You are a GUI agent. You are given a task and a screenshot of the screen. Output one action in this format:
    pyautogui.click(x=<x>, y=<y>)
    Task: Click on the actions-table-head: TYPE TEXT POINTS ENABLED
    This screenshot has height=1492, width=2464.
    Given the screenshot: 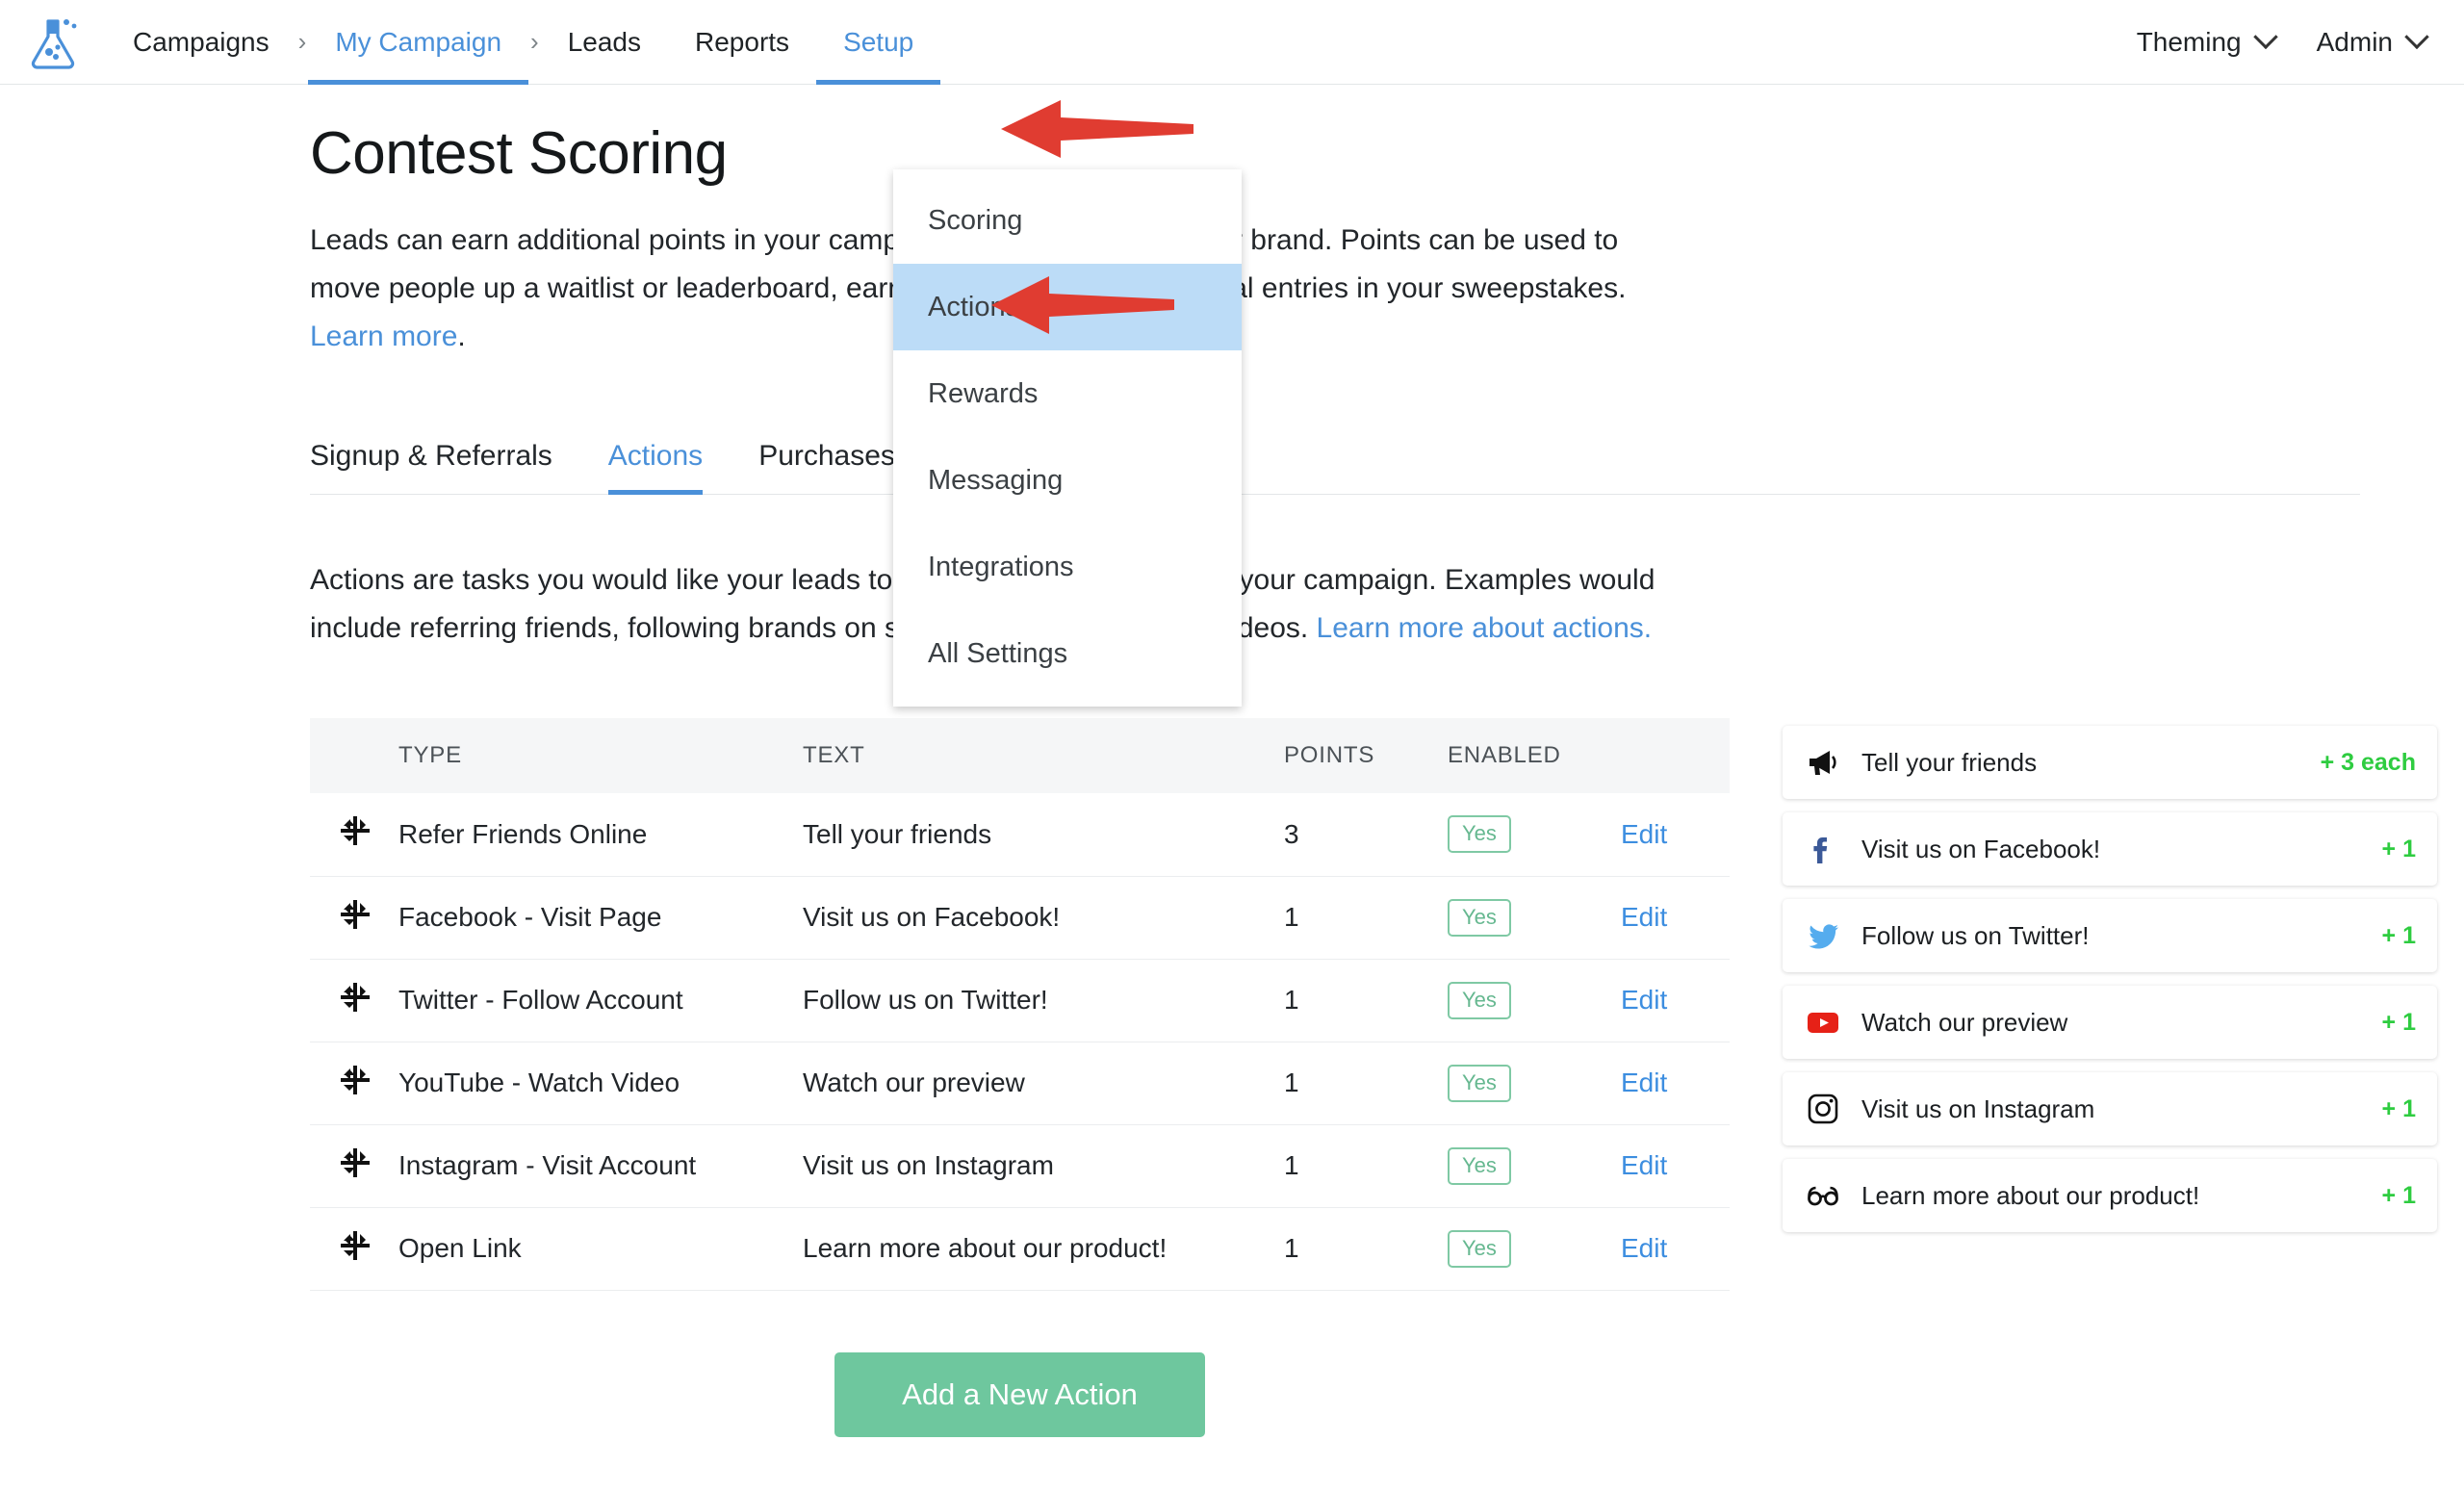 What is the action you would take?
    pyautogui.click(x=1020, y=755)
    